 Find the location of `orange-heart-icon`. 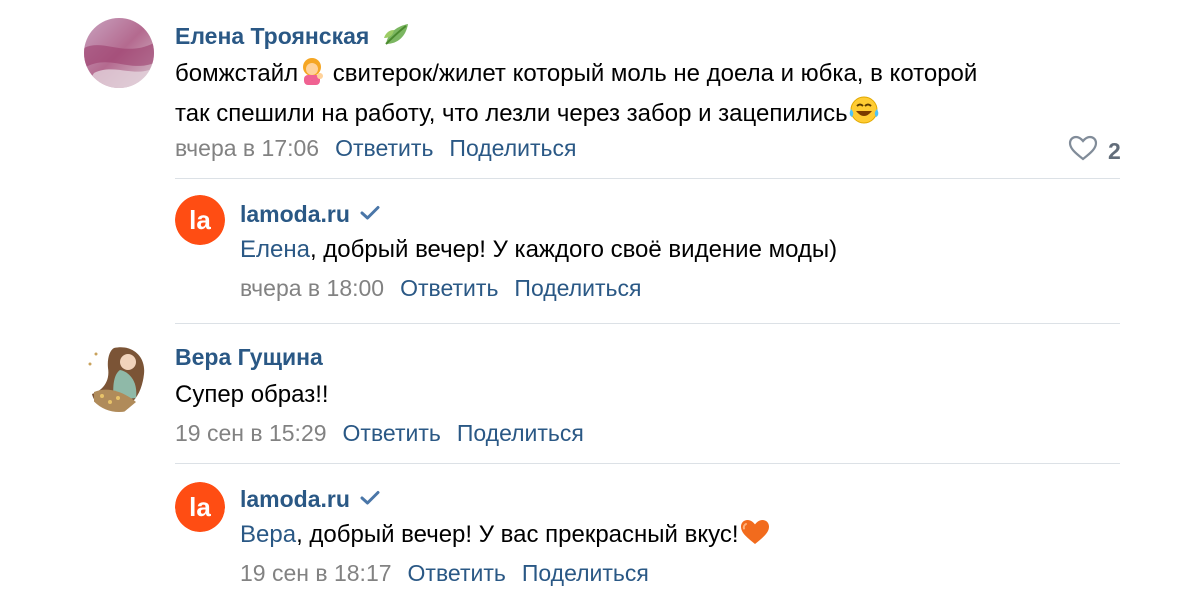

orange-heart-icon is located at coordinates (755, 537).